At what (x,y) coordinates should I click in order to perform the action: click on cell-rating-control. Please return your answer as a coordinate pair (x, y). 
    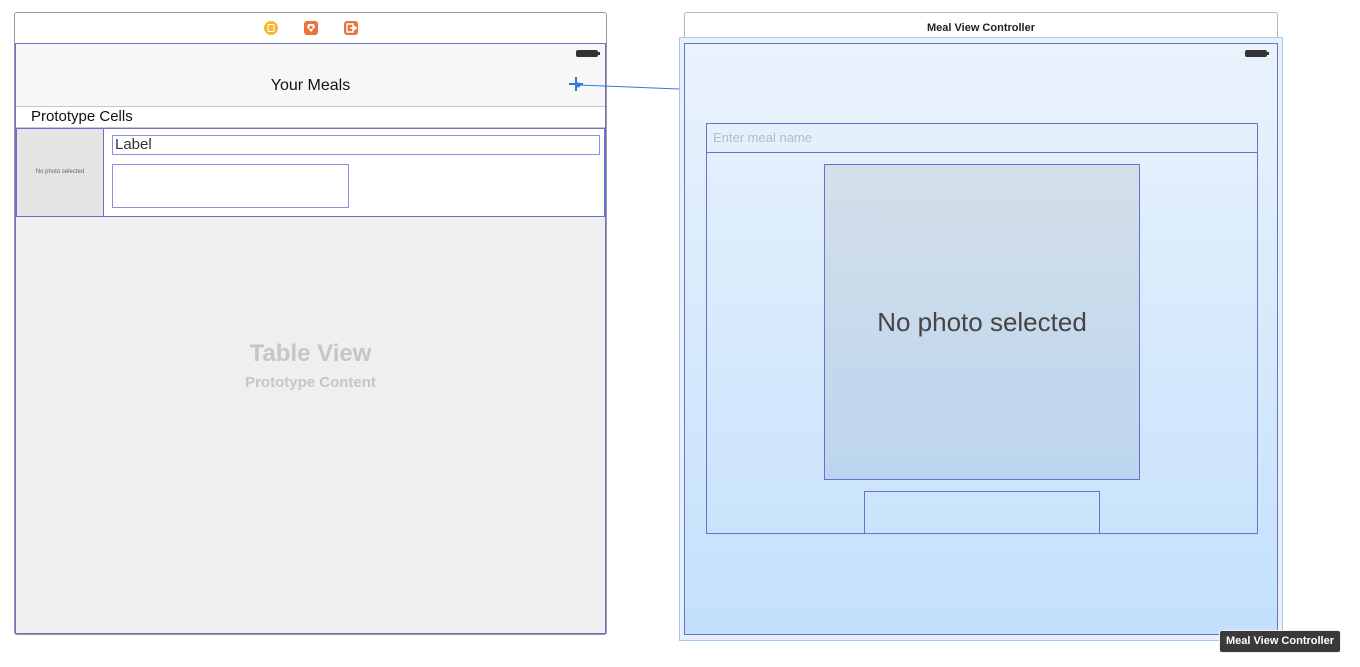
    Looking at the image, I should click on (230, 186).